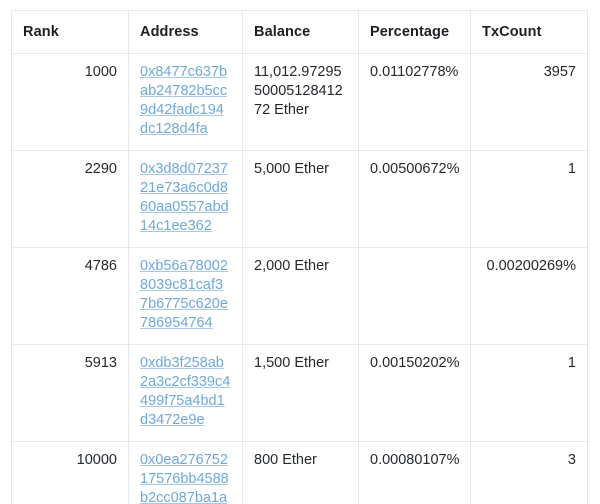 This screenshot has width=600, height=504. What do you see at coordinates (414, 296) in the screenshot?
I see `cell-percentage` at bounding box center [414, 296].